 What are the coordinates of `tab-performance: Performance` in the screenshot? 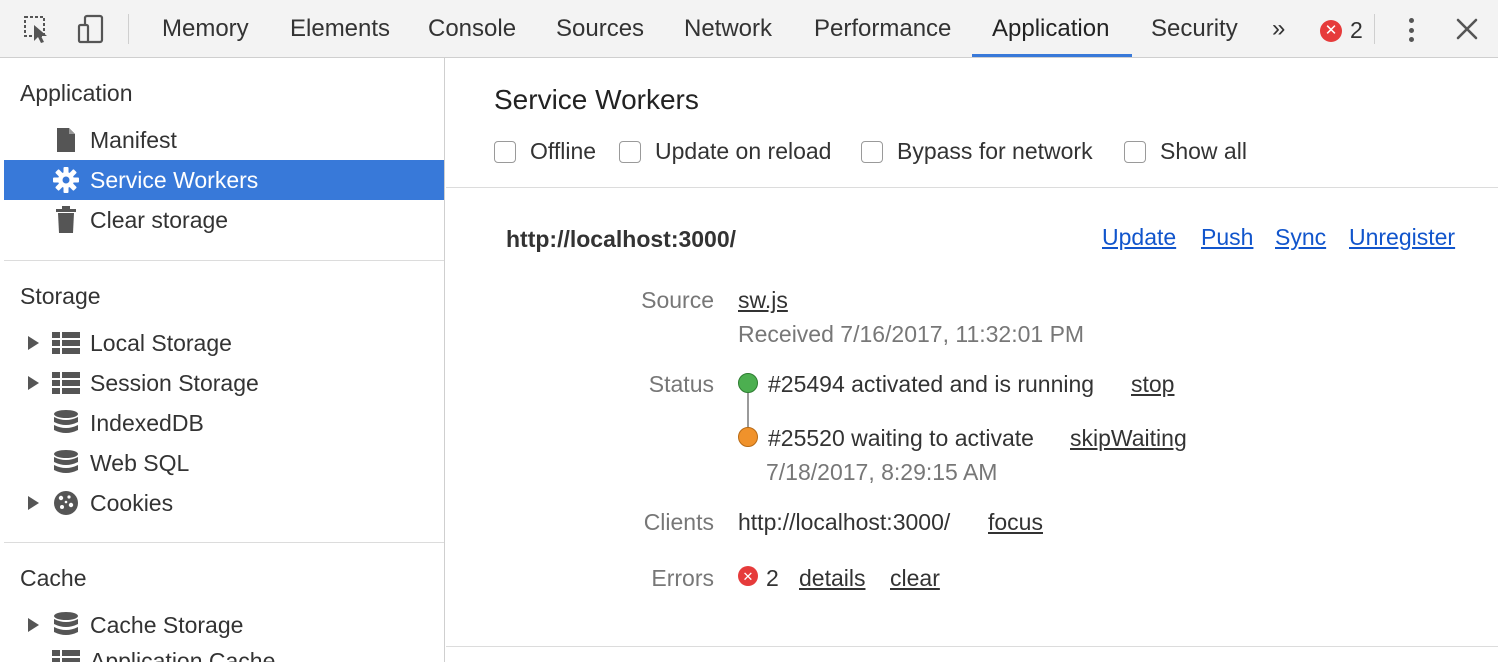 It's located at (882, 29).